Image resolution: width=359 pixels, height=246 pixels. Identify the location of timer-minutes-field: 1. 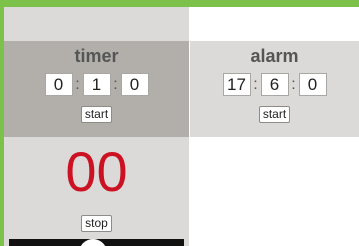
(96, 84).